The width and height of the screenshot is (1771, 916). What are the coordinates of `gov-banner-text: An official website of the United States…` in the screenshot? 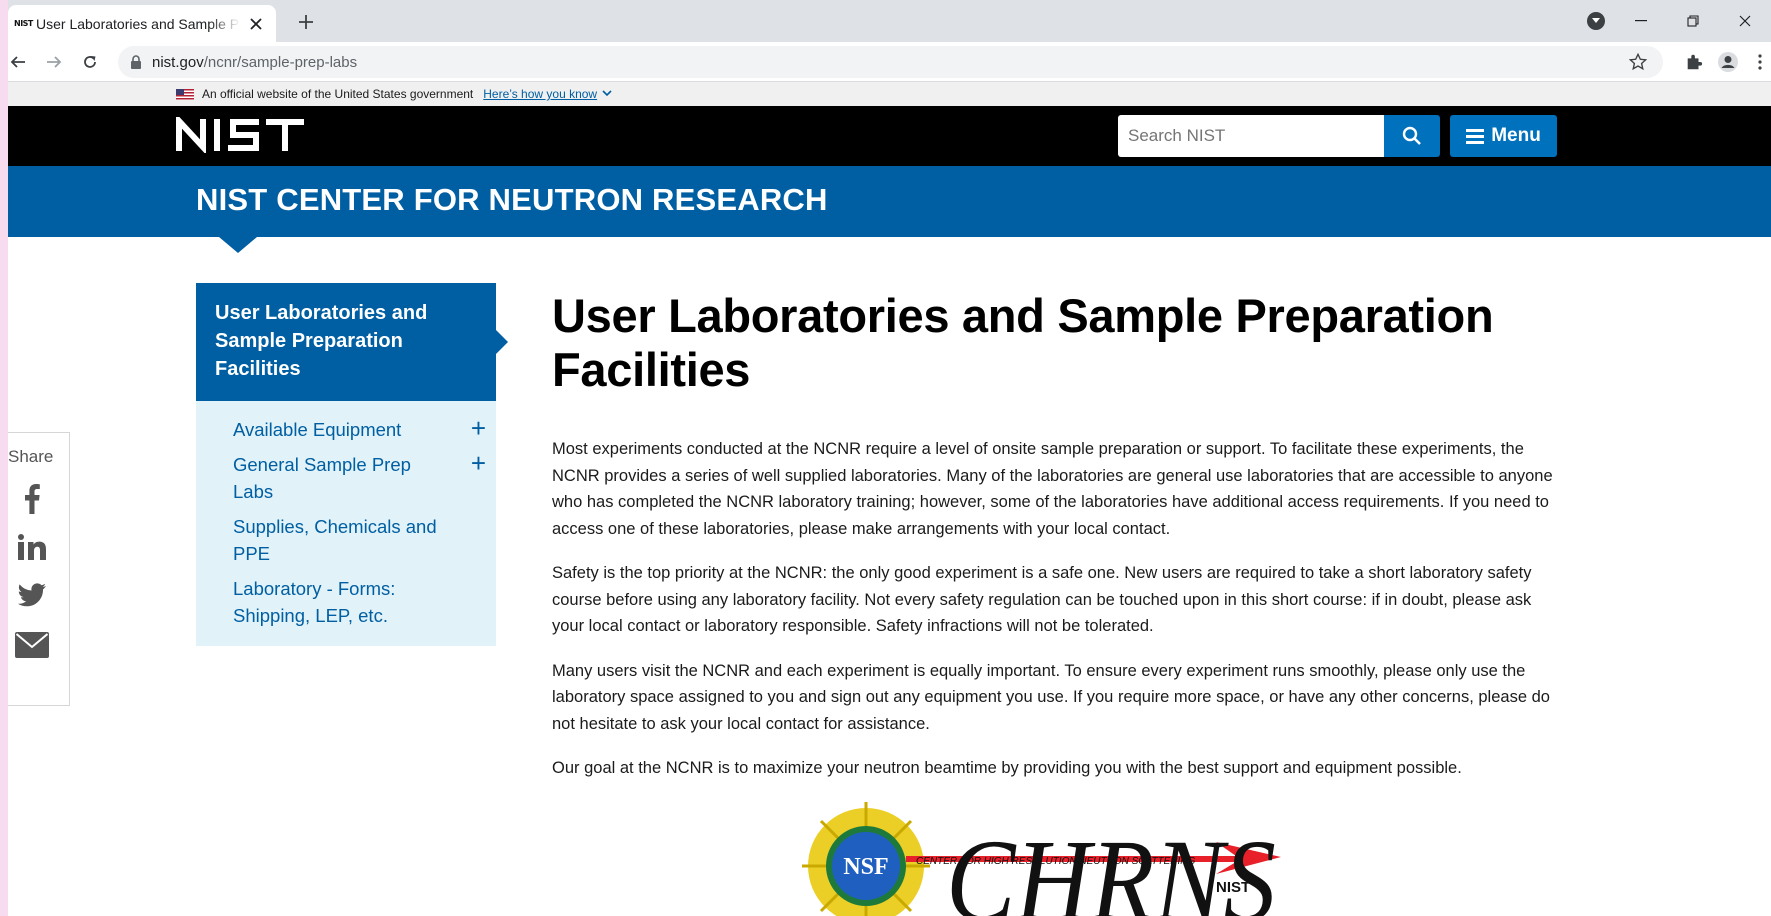 It's located at (338, 94).